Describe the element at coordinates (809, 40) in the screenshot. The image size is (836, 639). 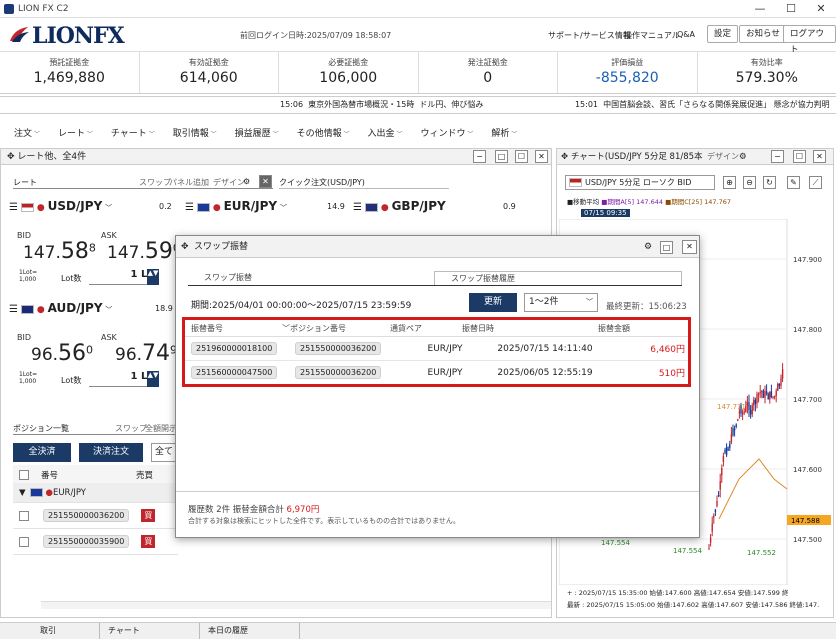
I see `logout-button: ログアウト` at that location.